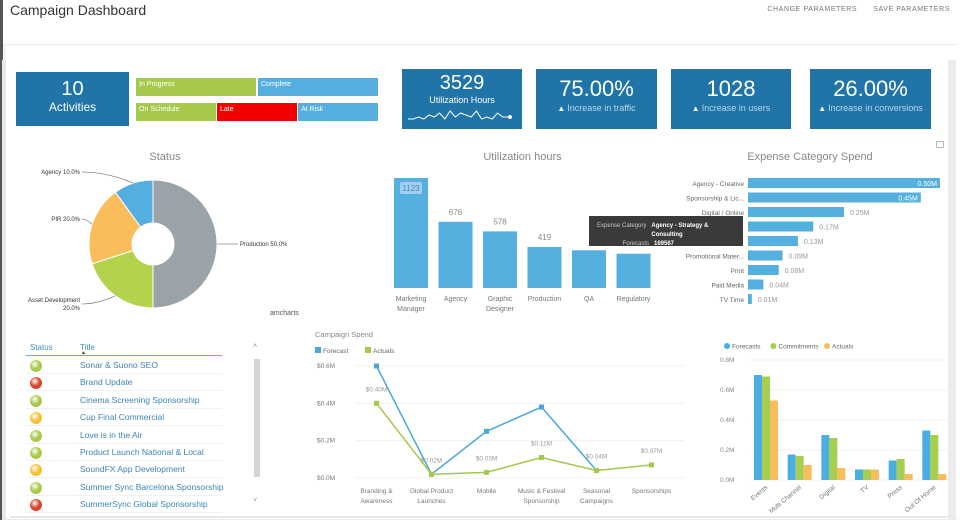  I want to click on list-item-title: SummerSync Global Sponsorship, so click(144, 504).